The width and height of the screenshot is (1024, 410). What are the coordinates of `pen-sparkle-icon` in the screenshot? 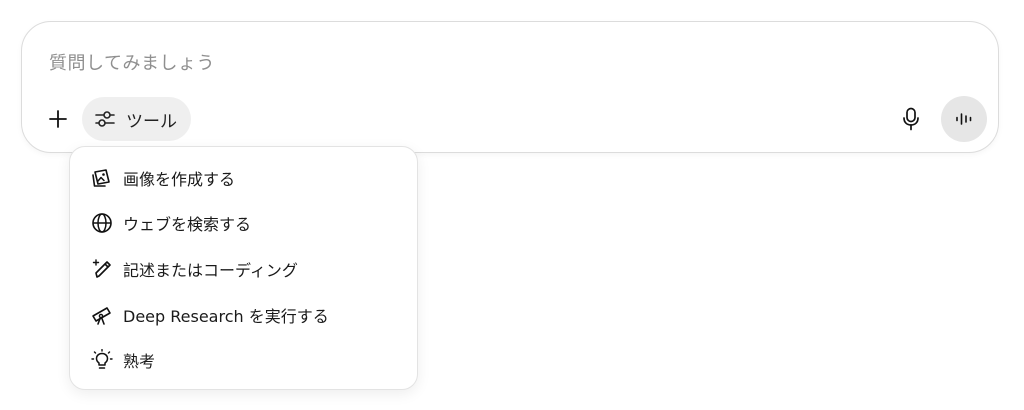 It's located at (102, 269).